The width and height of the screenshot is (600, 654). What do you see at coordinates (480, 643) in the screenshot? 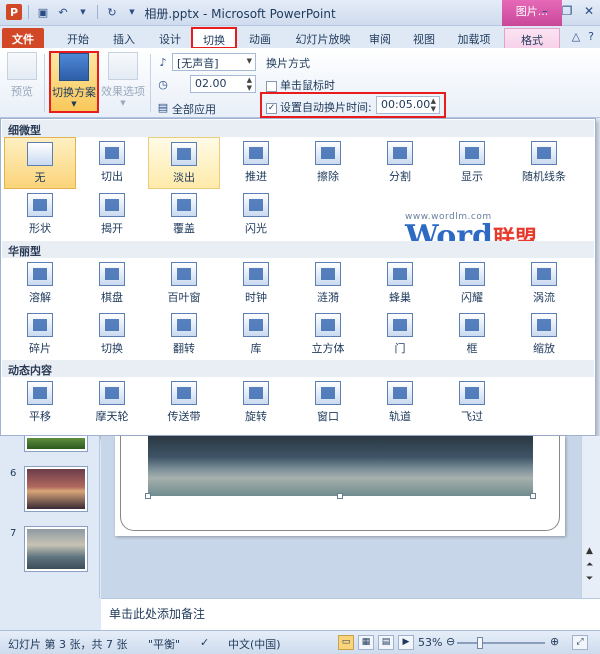
I see `zoom-slider-knob` at bounding box center [480, 643].